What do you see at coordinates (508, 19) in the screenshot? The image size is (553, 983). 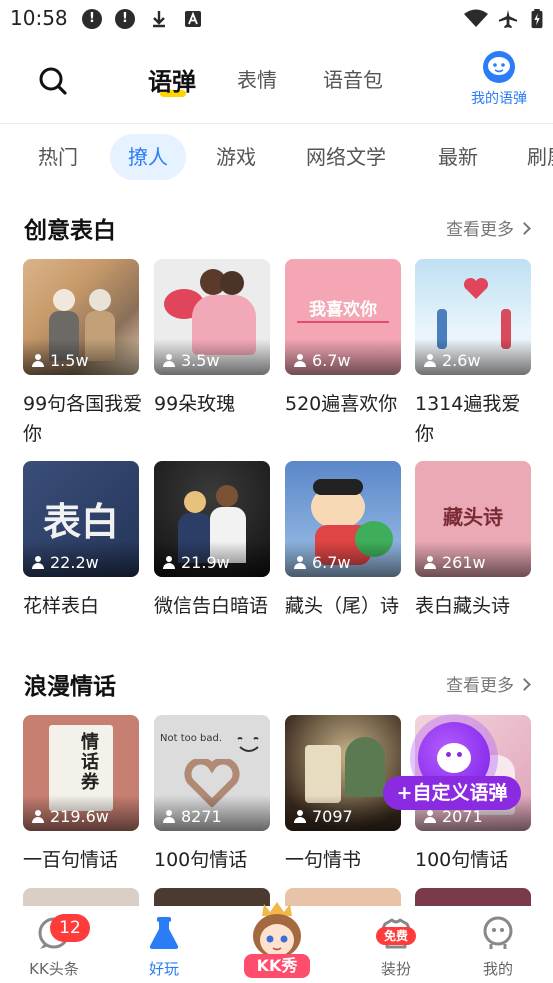 I see `airplane-icon` at bounding box center [508, 19].